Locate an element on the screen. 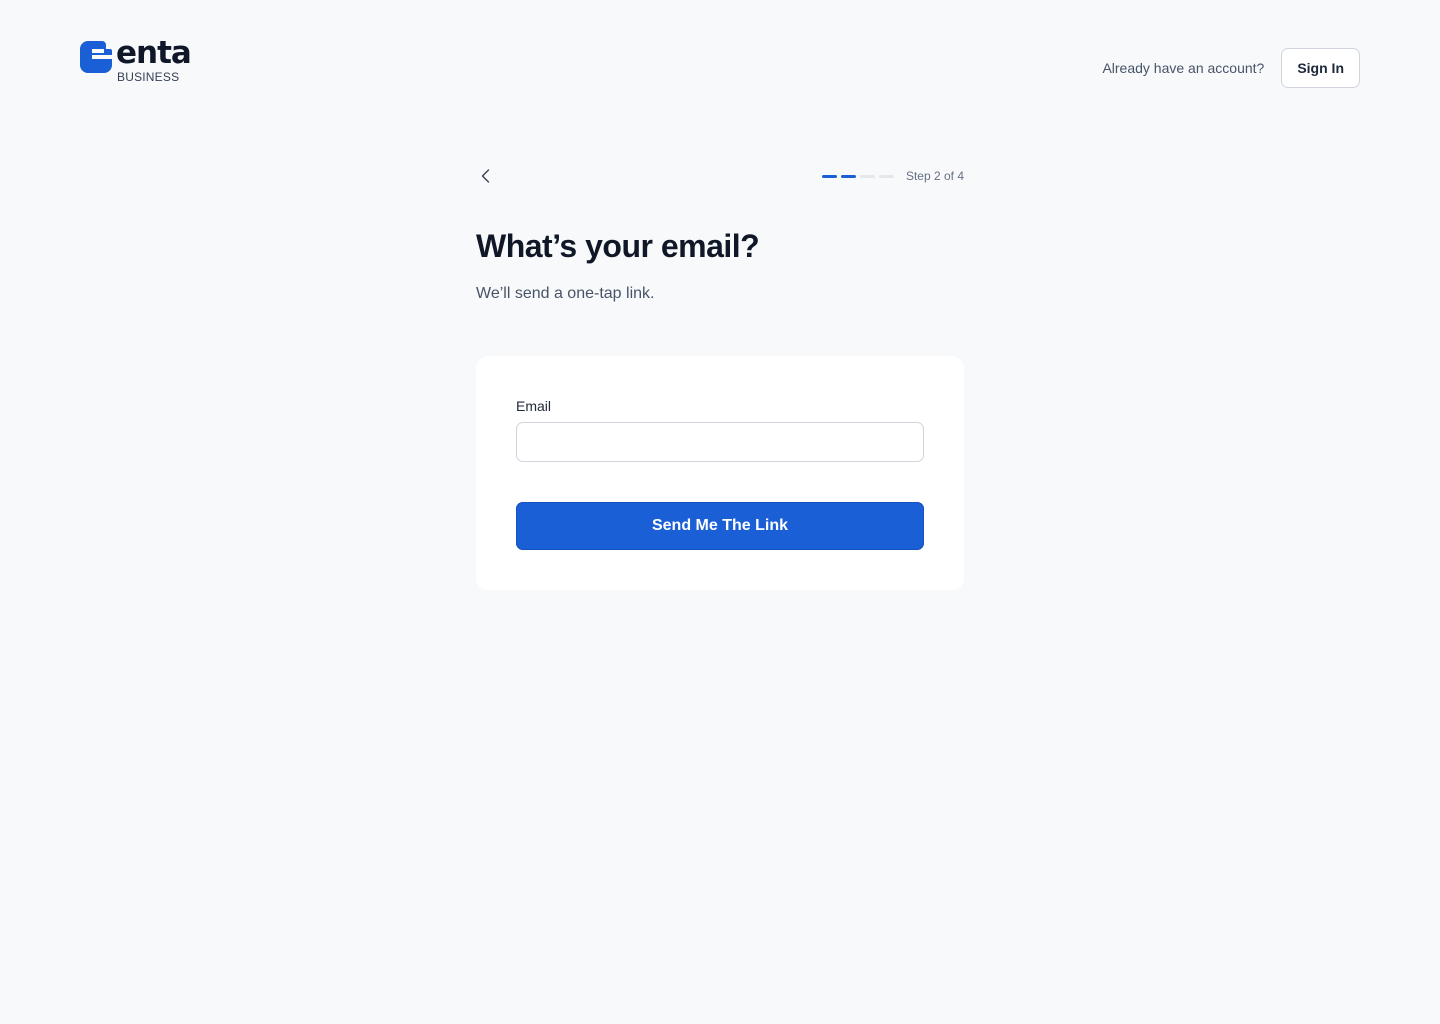  email-input is located at coordinates (720, 442).